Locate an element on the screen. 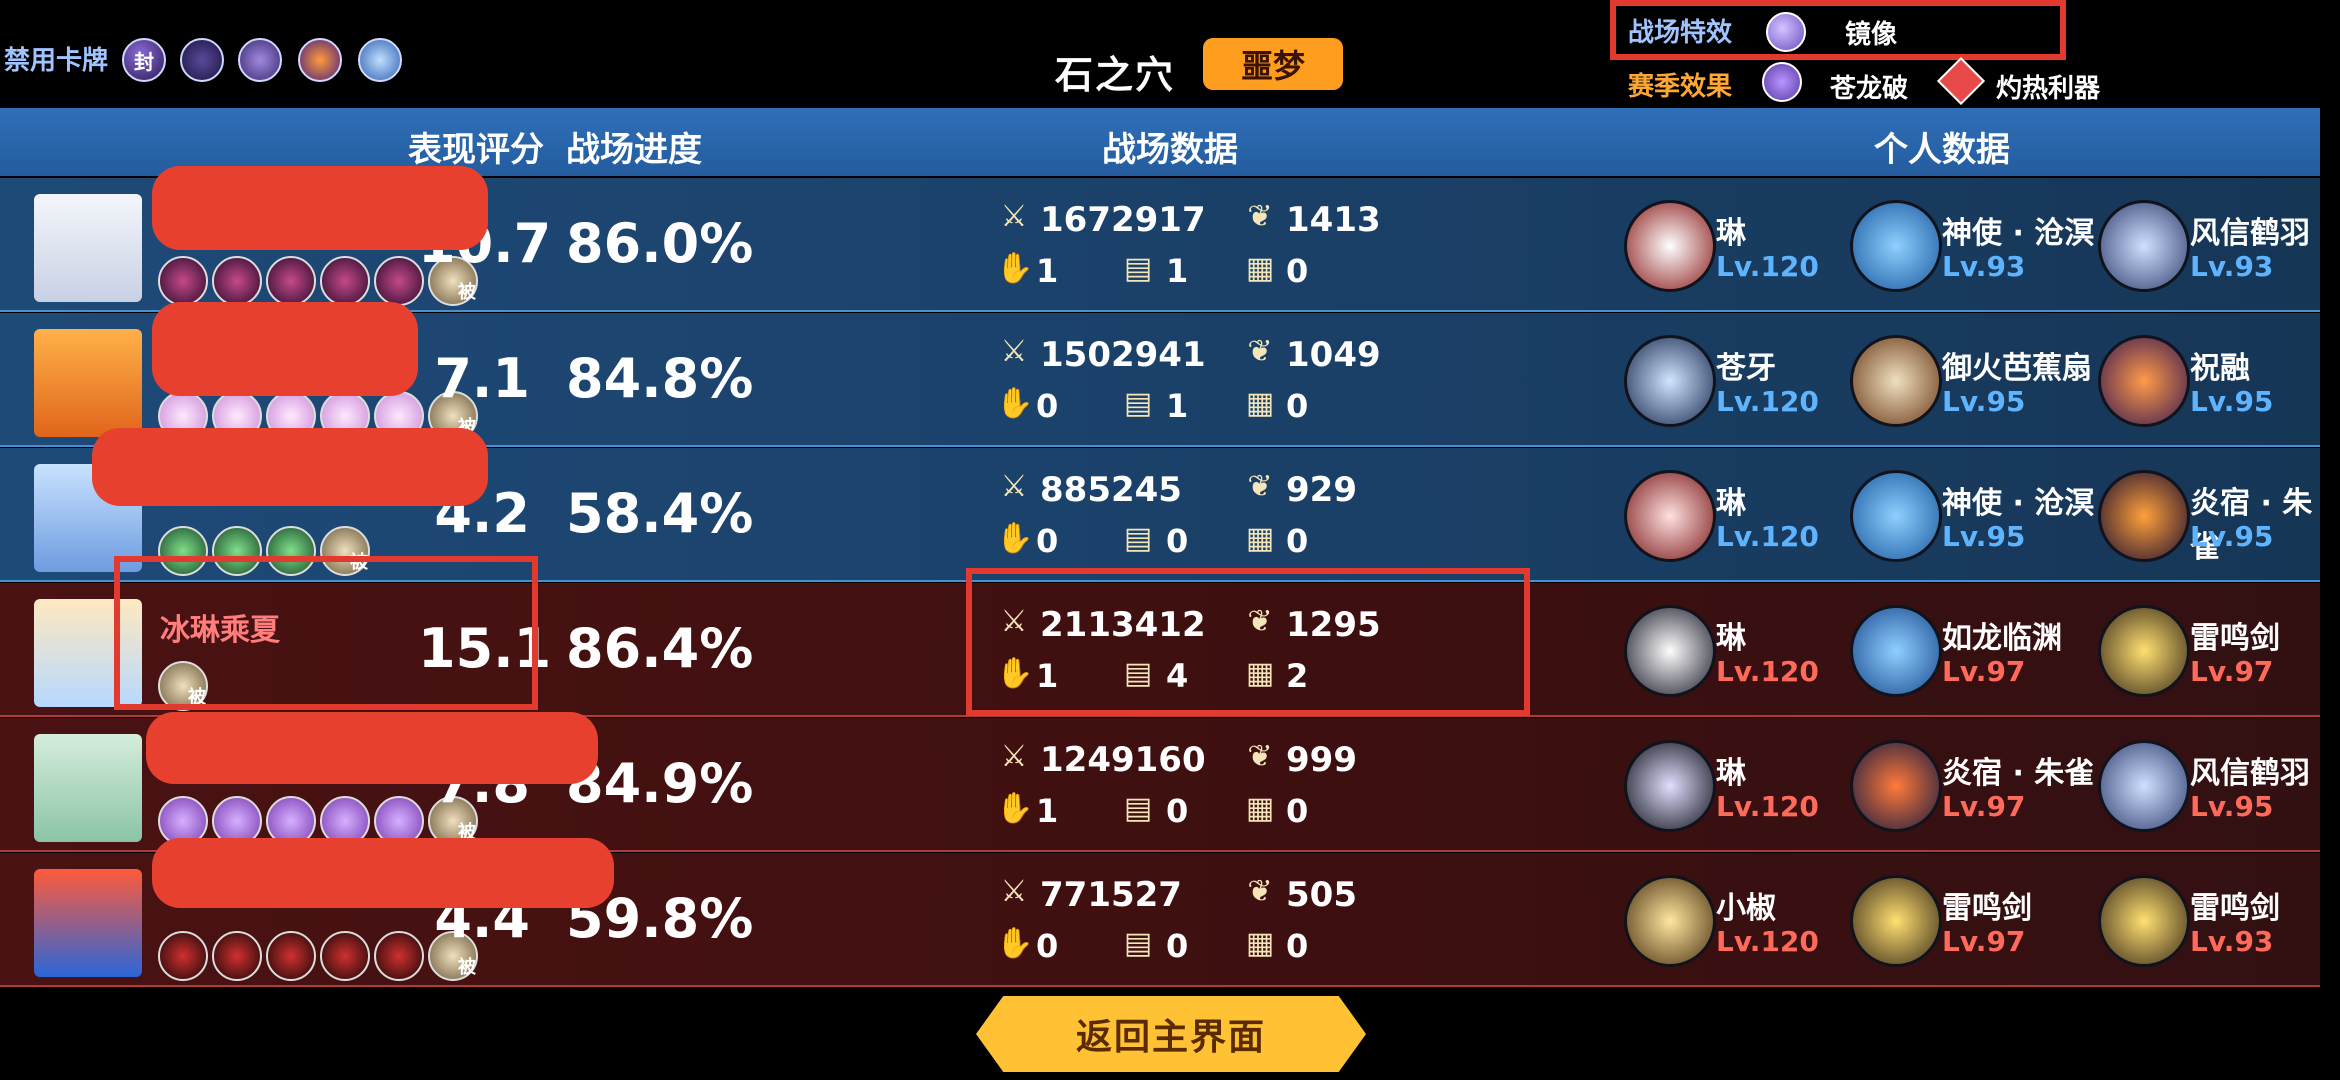  hero-name: 风信鹤羽 is located at coordinates (2250, 773).